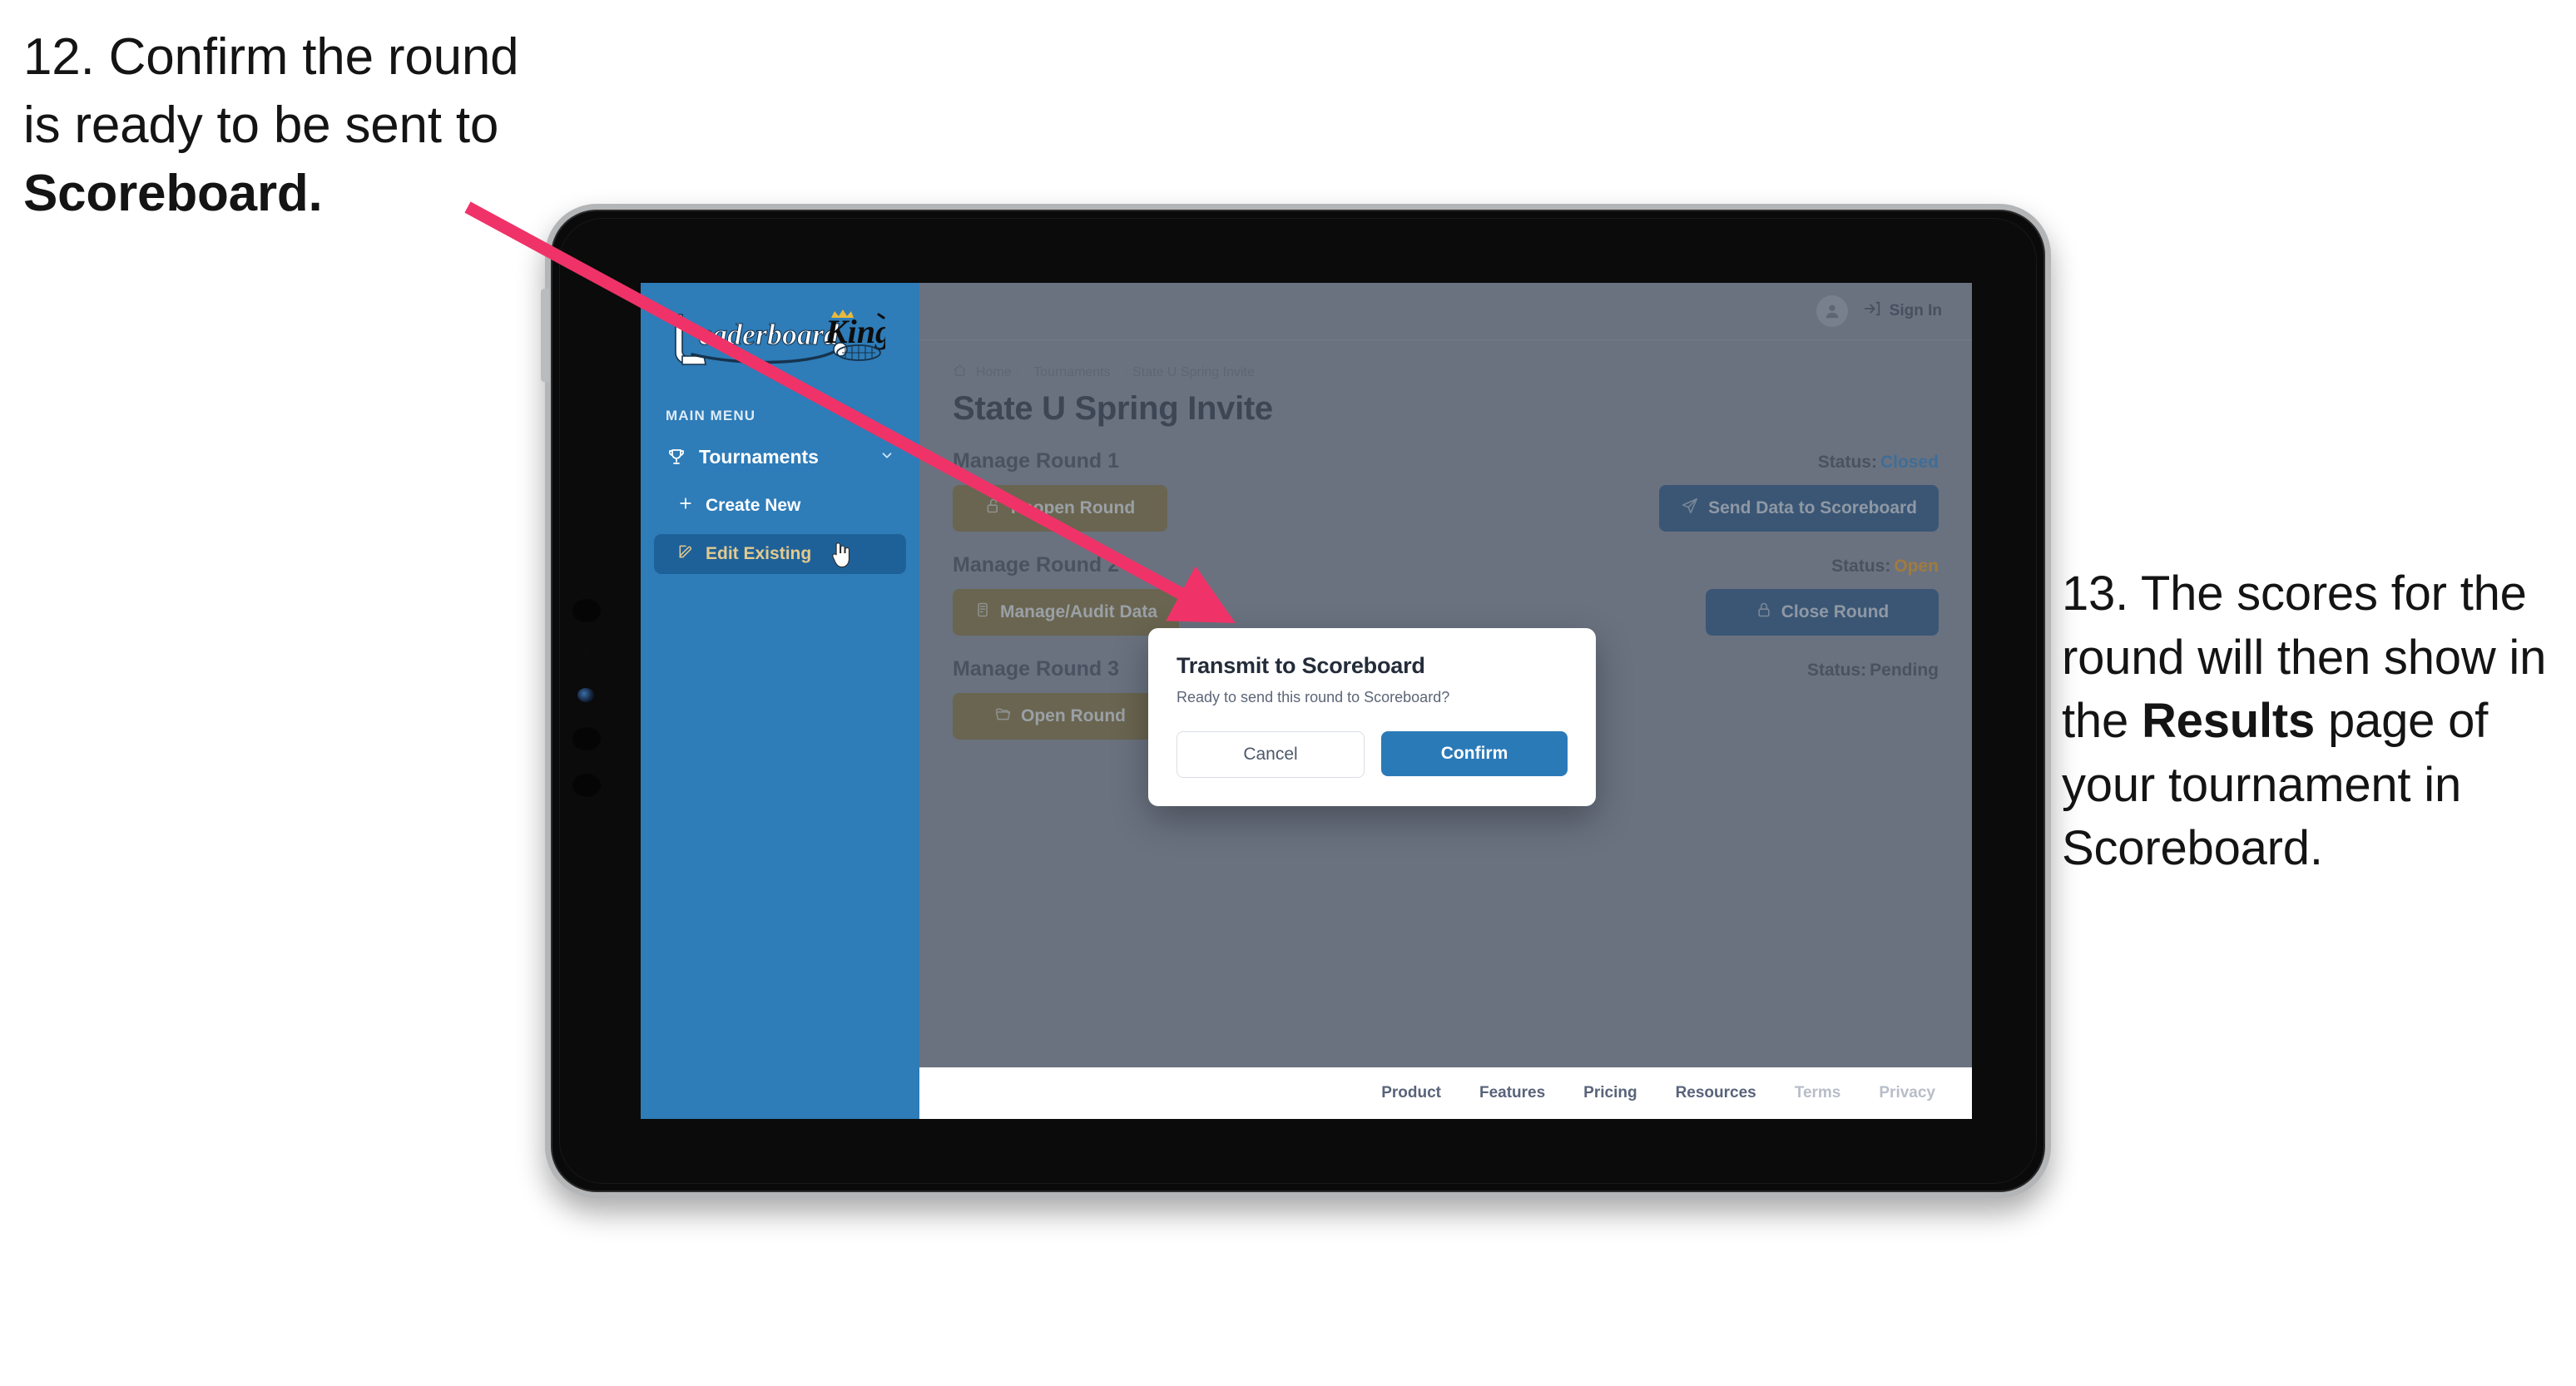 This screenshot has width=2576, height=1386. Describe the element at coordinates (2096, 594) in the screenshot. I see `step-13-number: 13.` at that location.